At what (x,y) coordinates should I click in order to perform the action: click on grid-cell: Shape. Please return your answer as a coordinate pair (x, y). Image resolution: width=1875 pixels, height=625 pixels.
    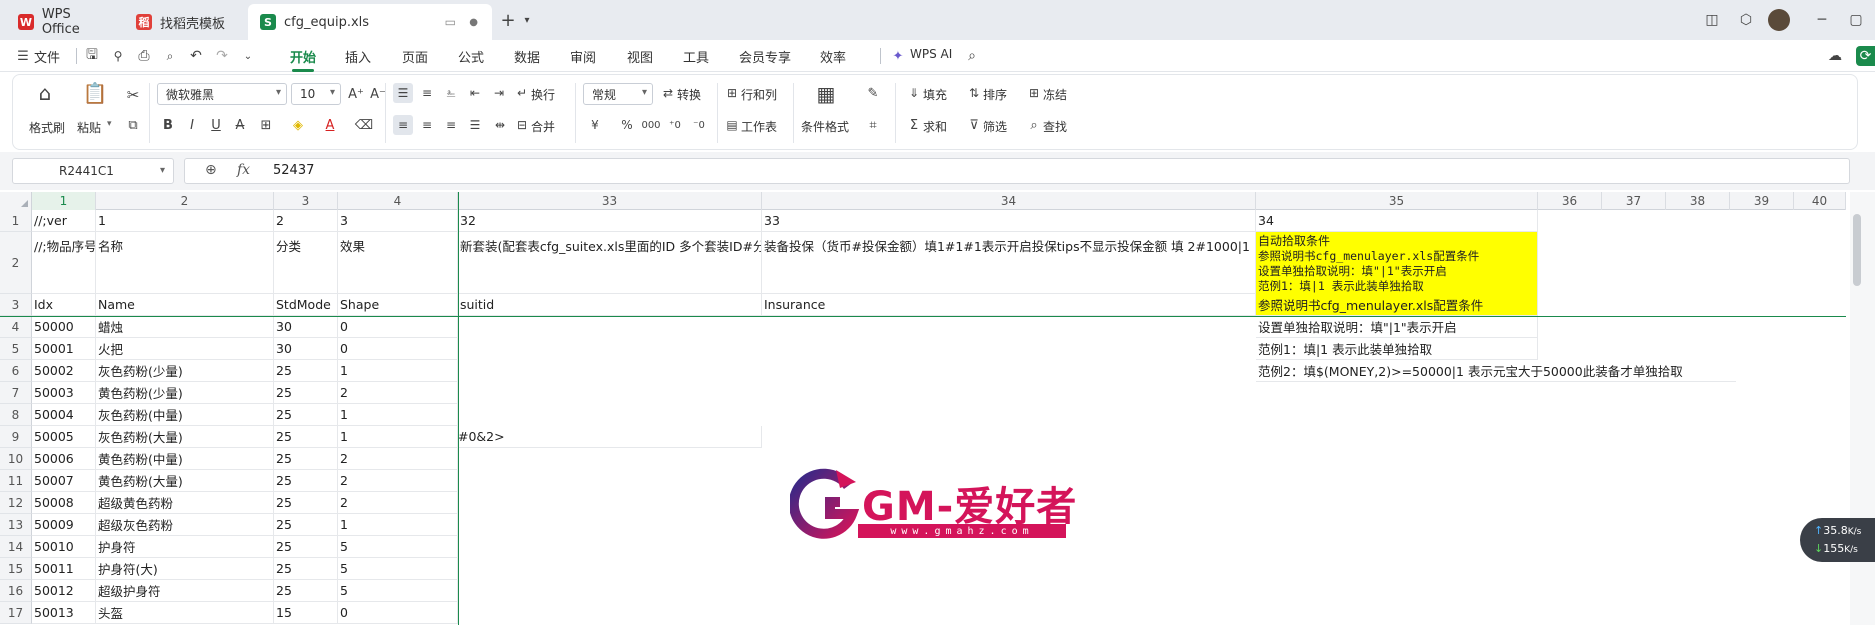
    Looking at the image, I should click on (398, 305).